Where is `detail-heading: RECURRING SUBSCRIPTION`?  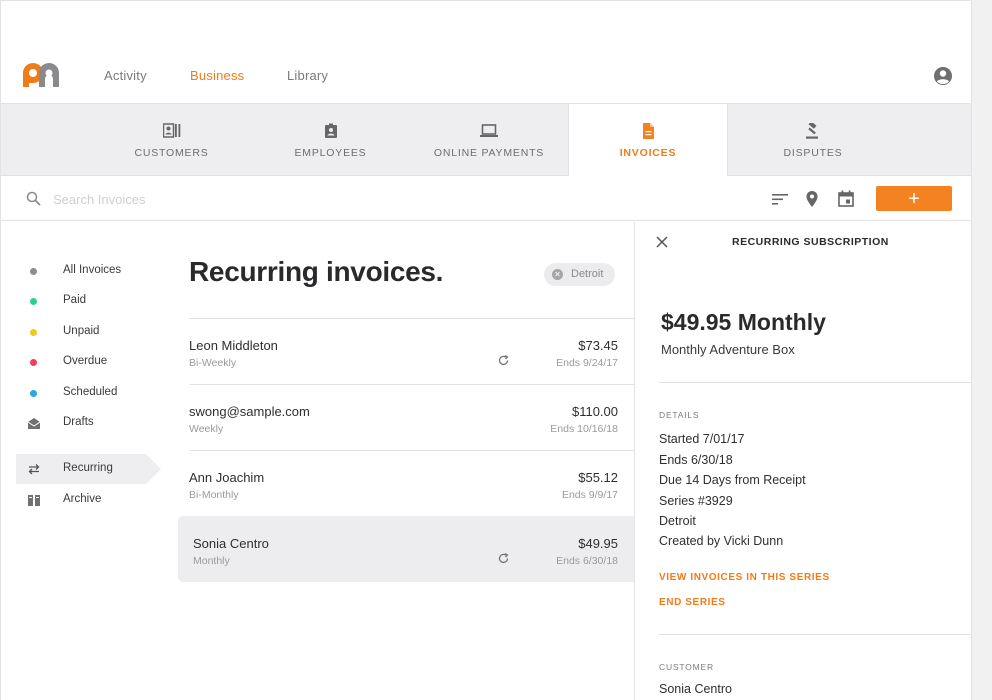 detail-heading: RECURRING SUBSCRIPTION is located at coordinates (810, 242).